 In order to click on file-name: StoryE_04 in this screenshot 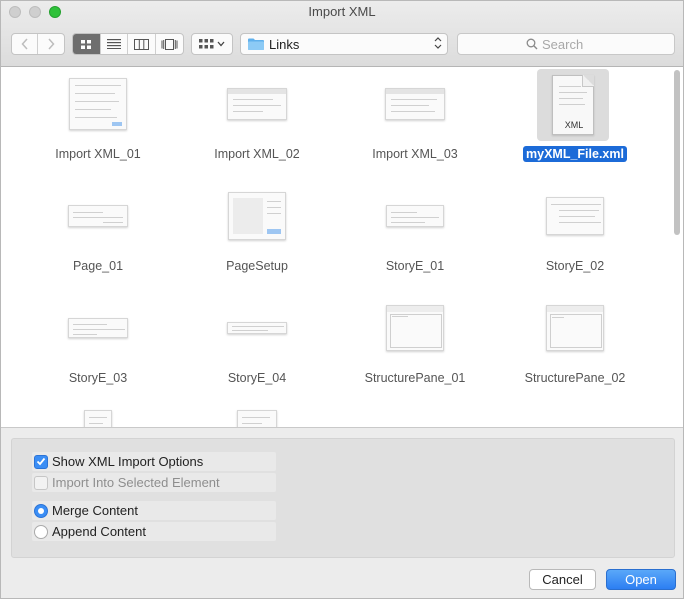, I will do `click(257, 378)`.